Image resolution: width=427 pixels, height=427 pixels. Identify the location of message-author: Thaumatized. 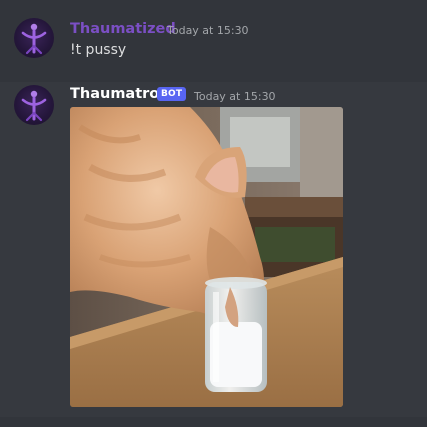
(123, 29).